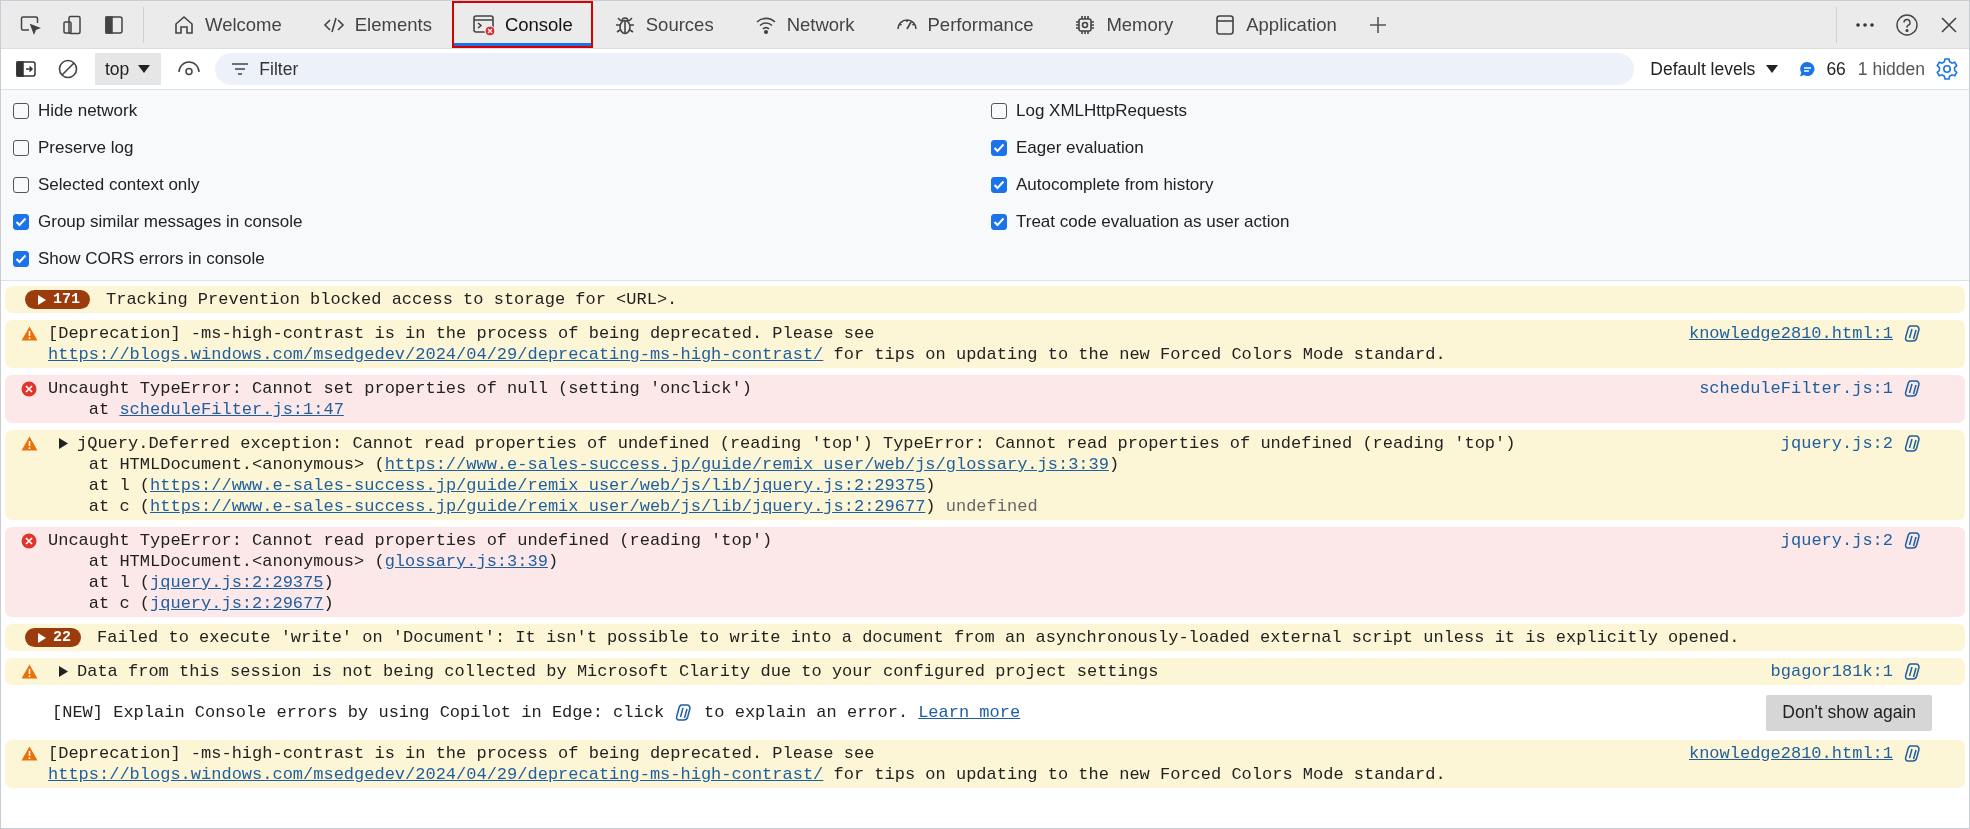 The height and width of the screenshot is (829, 1970). What do you see at coordinates (237, 603) in the screenshot?
I see `message-link: jquery.js:2:29677` at bounding box center [237, 603].